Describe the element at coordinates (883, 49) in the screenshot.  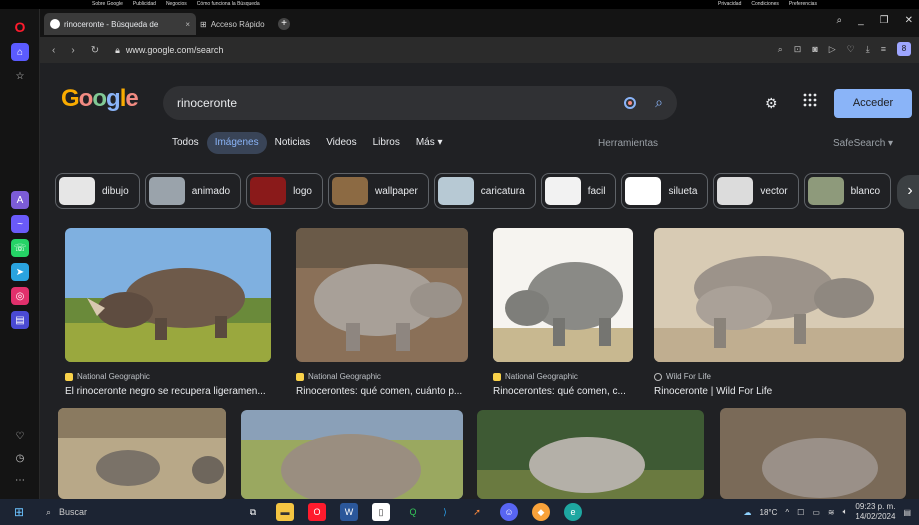
I see `easy-setup-icon: ≡` at that location.